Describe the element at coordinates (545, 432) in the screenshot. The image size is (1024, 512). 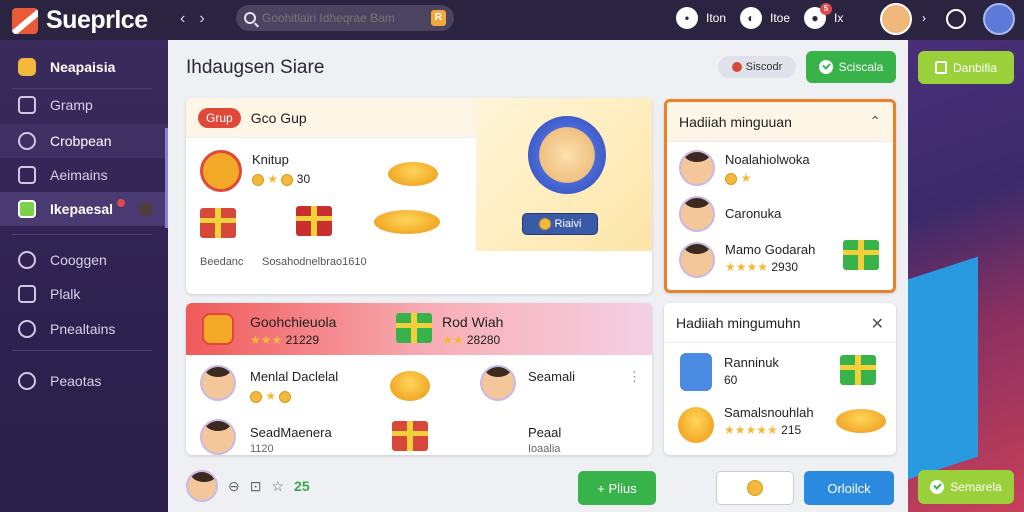
I see `list-item-name-2: Peaal` at that location.